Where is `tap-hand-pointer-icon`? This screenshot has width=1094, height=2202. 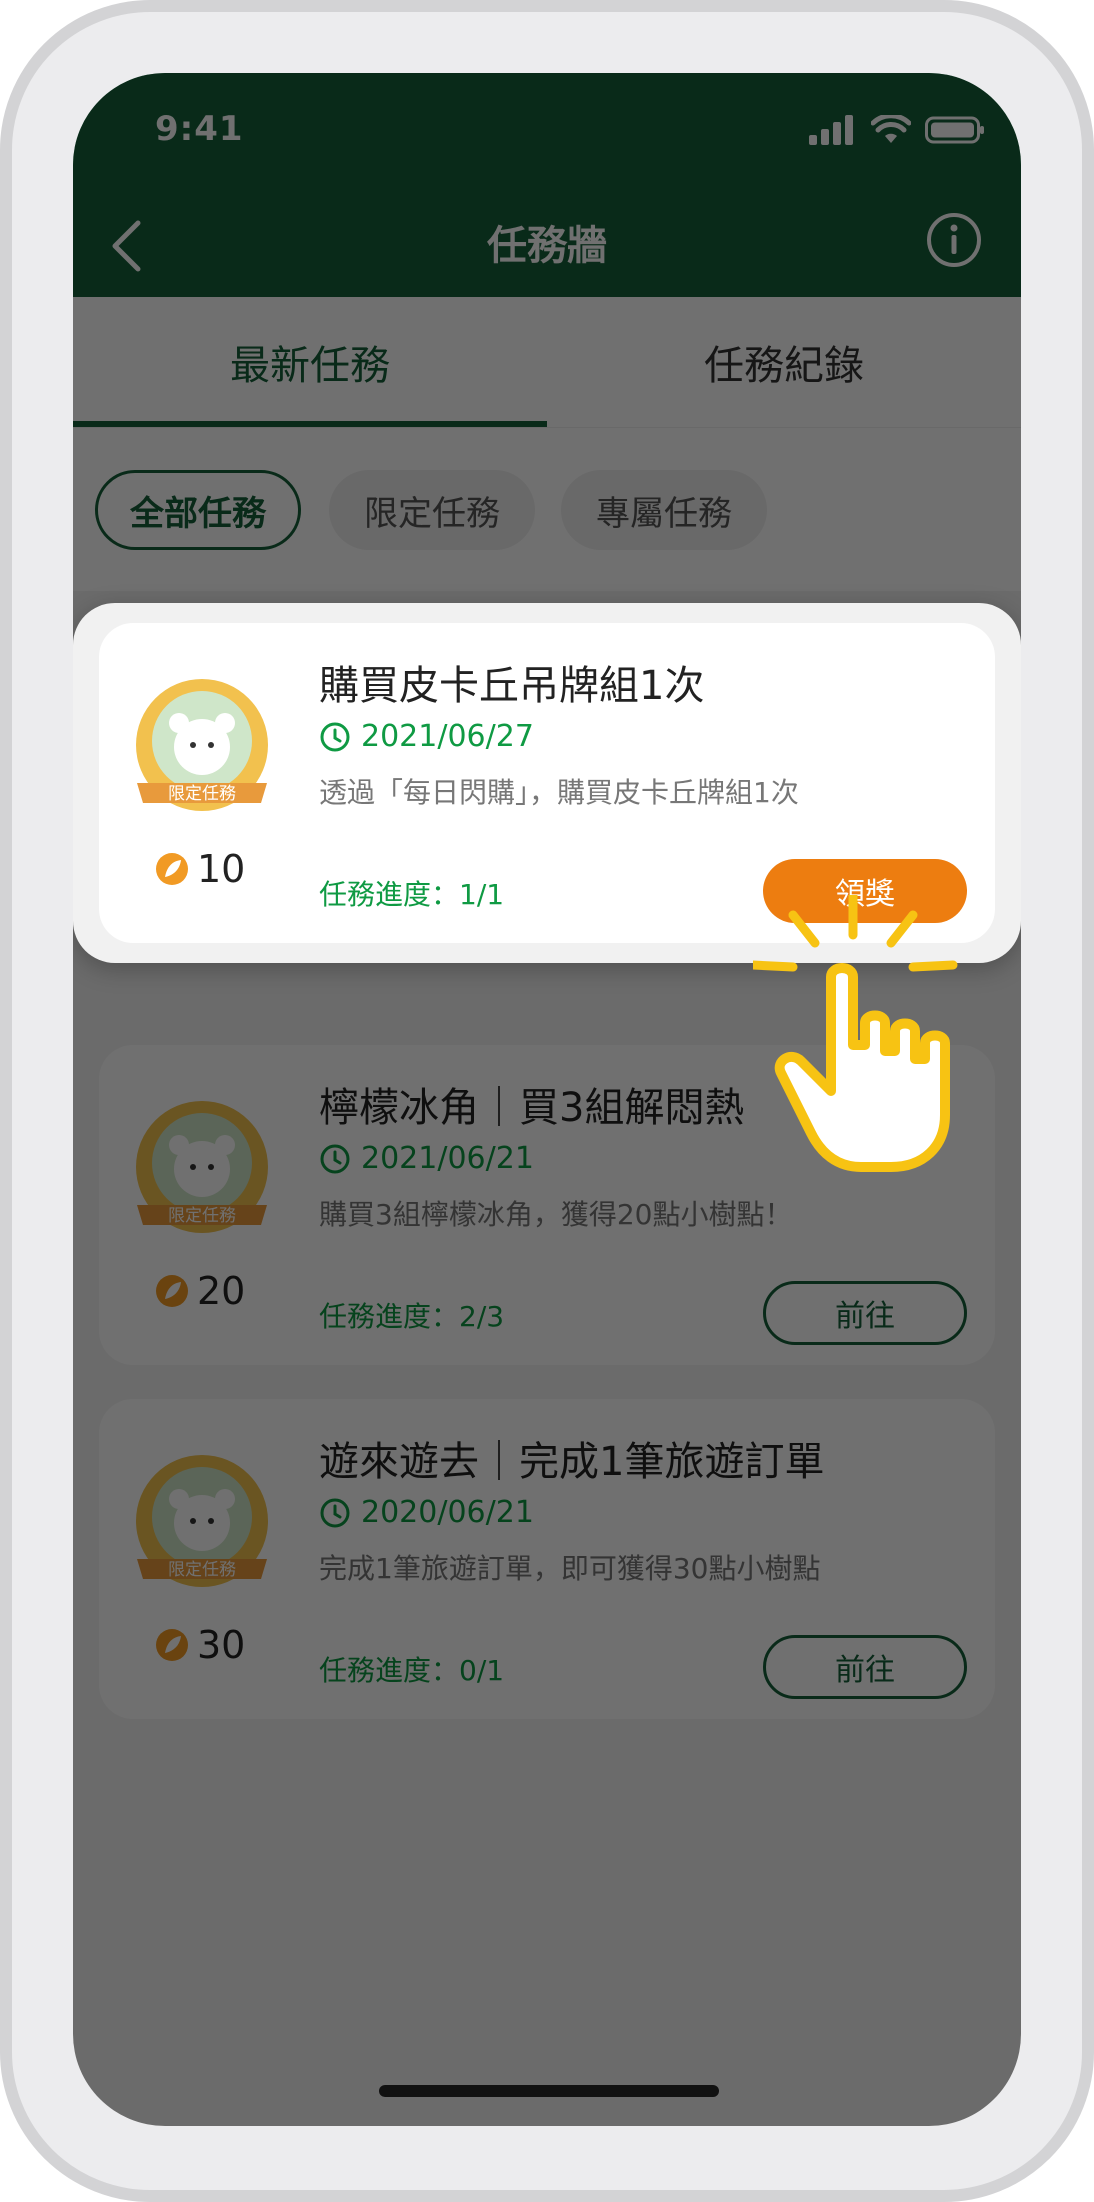
tap-hand-pointer-icon is located at coordinates (855, 1033).